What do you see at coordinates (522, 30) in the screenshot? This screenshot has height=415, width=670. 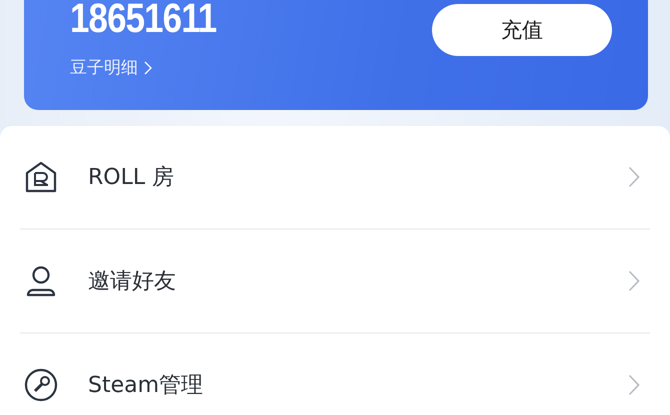 I see `recharge-button: 充值` at bounding box center [522, 30].